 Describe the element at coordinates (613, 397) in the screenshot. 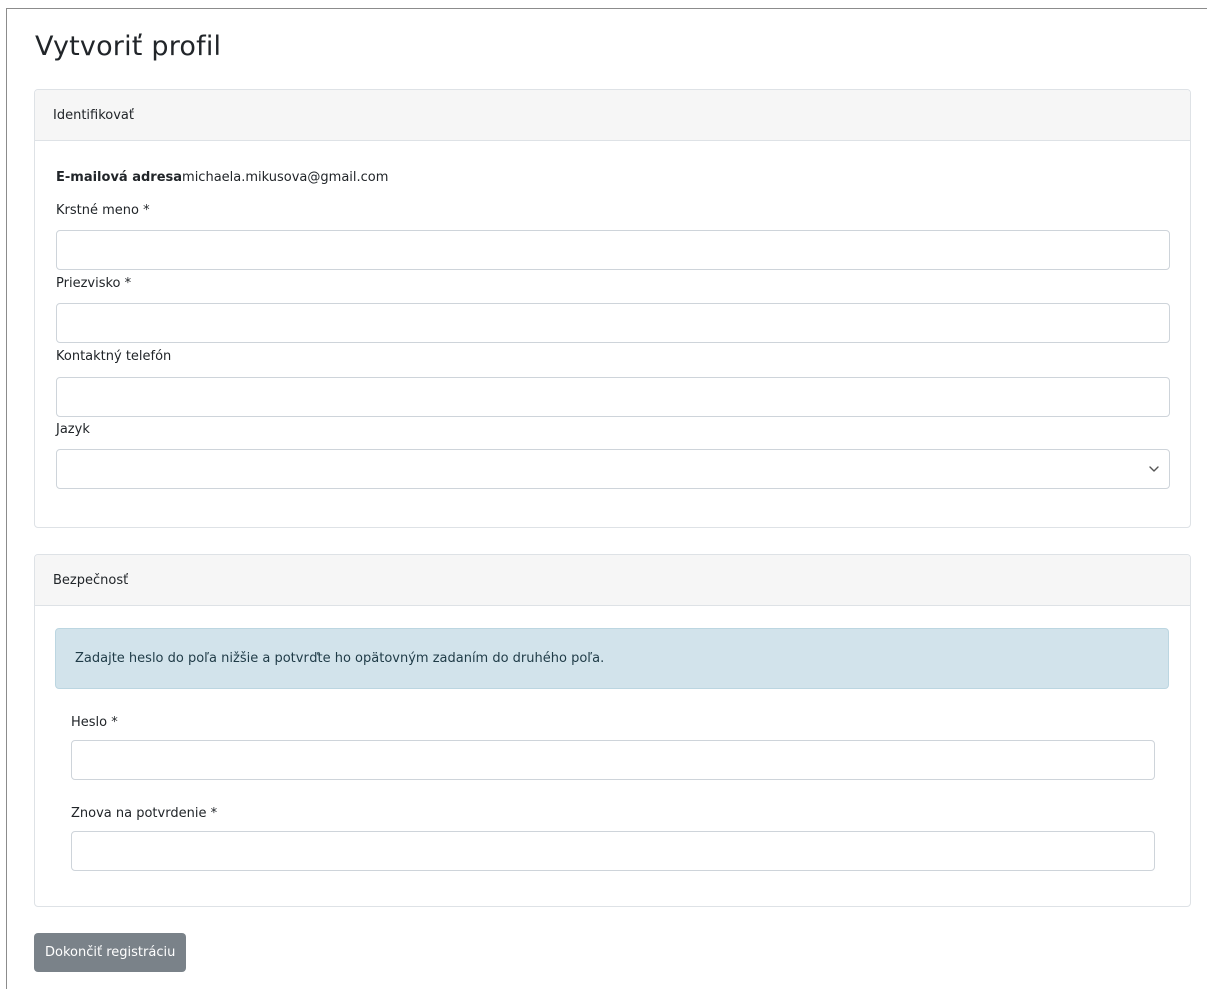

I see `phone-input` at that location.